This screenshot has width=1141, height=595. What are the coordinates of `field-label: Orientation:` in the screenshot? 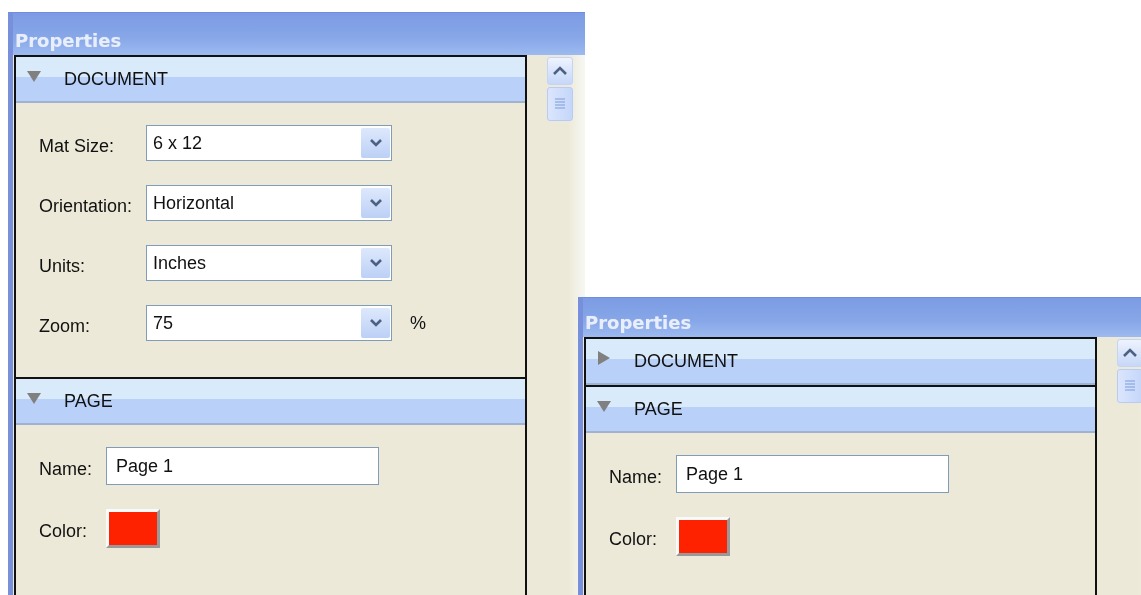 It's located at (86, 205).